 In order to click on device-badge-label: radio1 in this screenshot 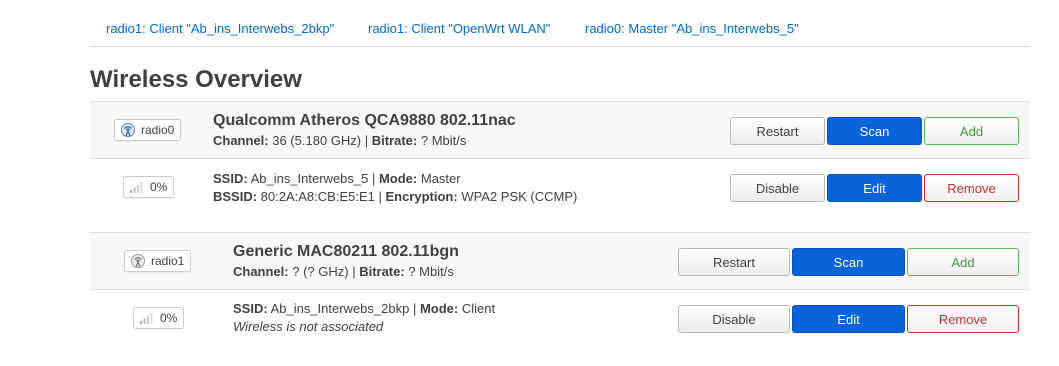, I will do `click(168, 261)`.